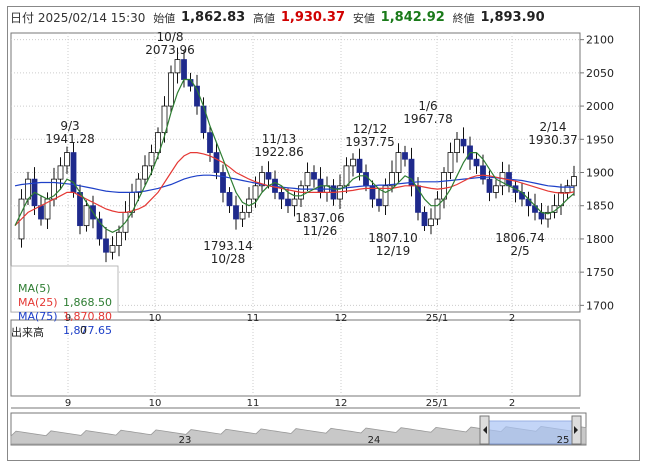 This screenshot has width=653, height=470. I want to click on x-tick-label-lower: 25/1, so click(437, 403).